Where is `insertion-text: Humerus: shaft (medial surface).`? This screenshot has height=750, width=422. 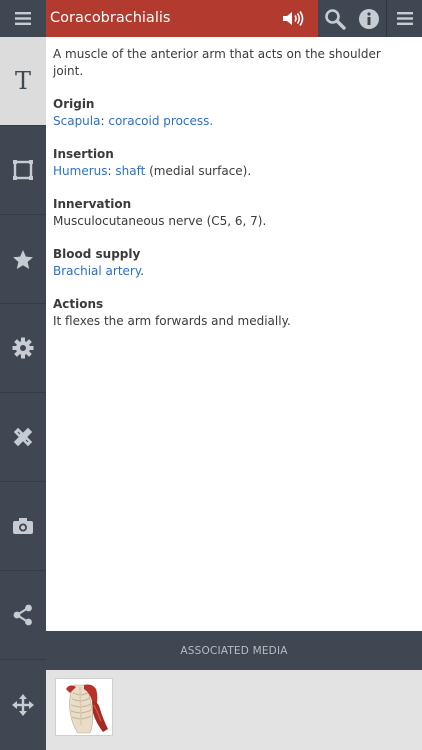 insertion-text: Humerus: shaft (medial surface). is located at coordinates (232, 171).